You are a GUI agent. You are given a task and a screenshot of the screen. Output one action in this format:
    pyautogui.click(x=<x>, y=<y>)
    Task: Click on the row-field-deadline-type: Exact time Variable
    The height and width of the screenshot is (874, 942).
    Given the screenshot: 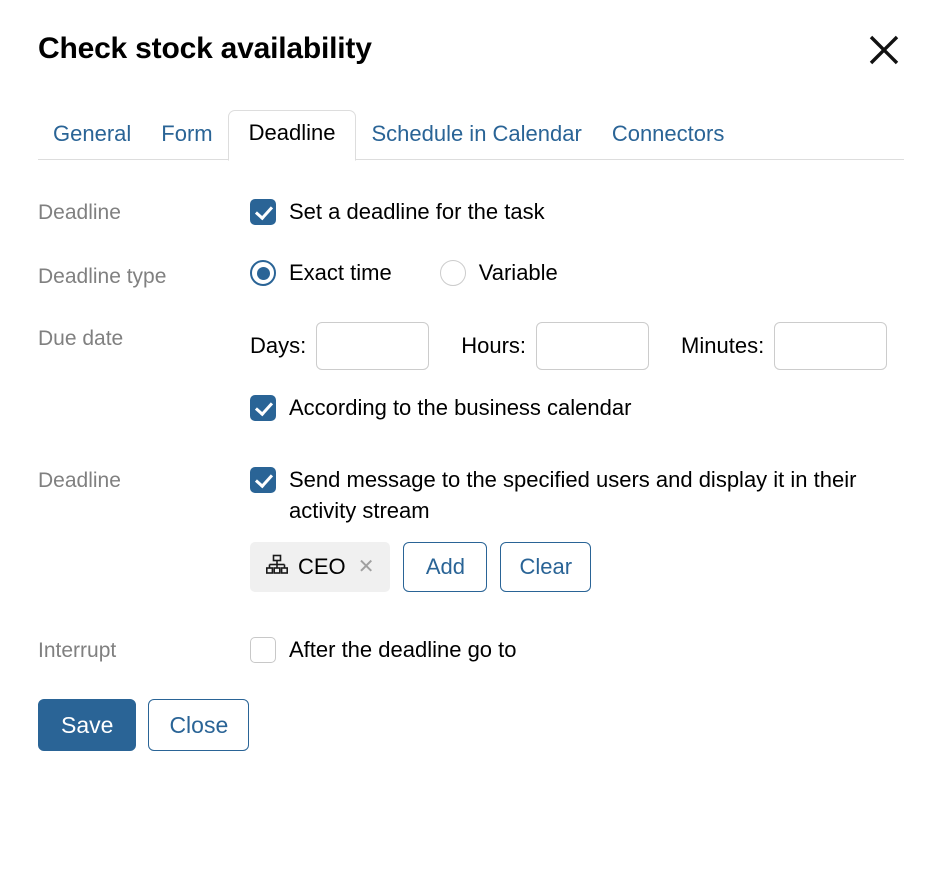 What is the action you would take?
    pyautogui.click(x=577, y=273)
    